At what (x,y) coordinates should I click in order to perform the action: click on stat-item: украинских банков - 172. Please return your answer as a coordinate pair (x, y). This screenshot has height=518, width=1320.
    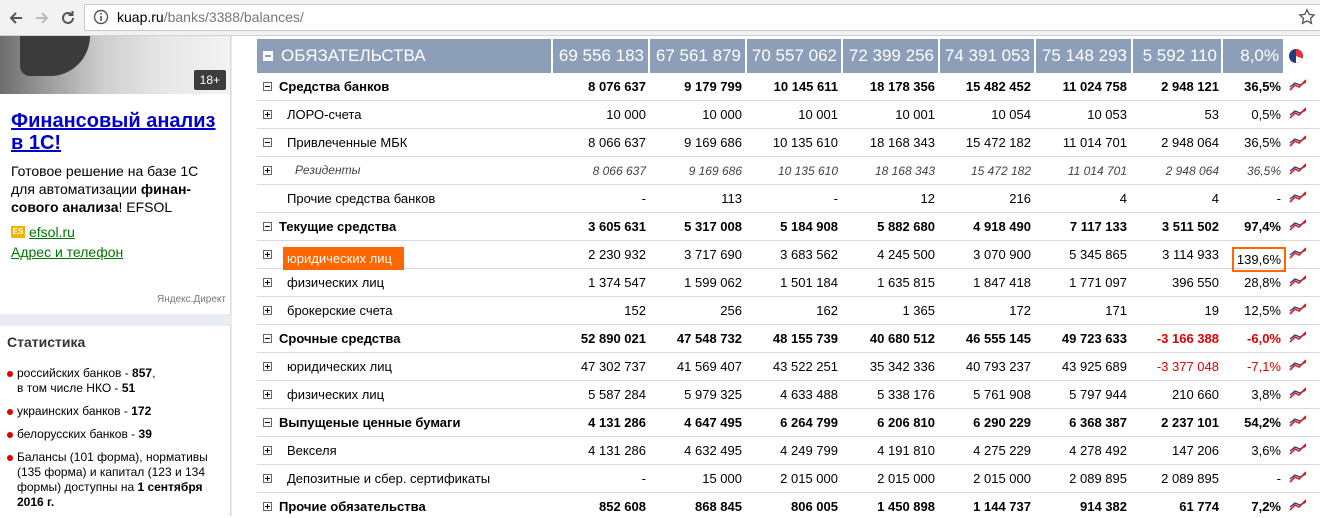
    Looking at the image, I should click on (114, 411).